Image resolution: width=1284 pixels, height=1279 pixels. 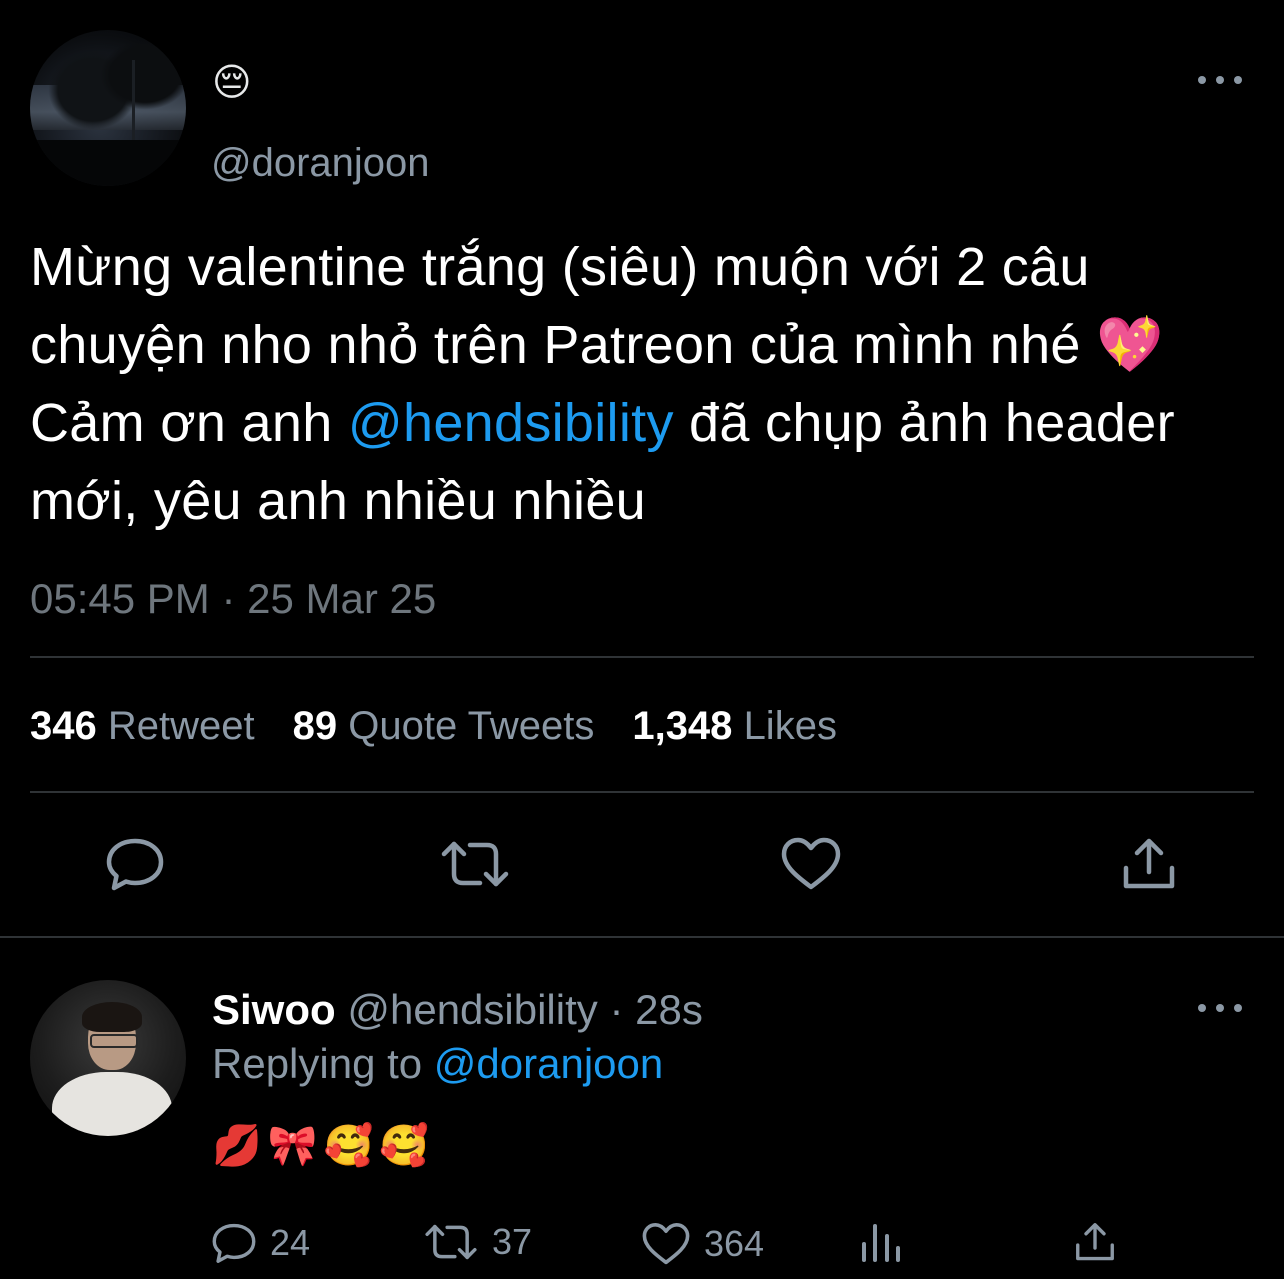 I want to click on reply-button, so click(x=135, y=864).